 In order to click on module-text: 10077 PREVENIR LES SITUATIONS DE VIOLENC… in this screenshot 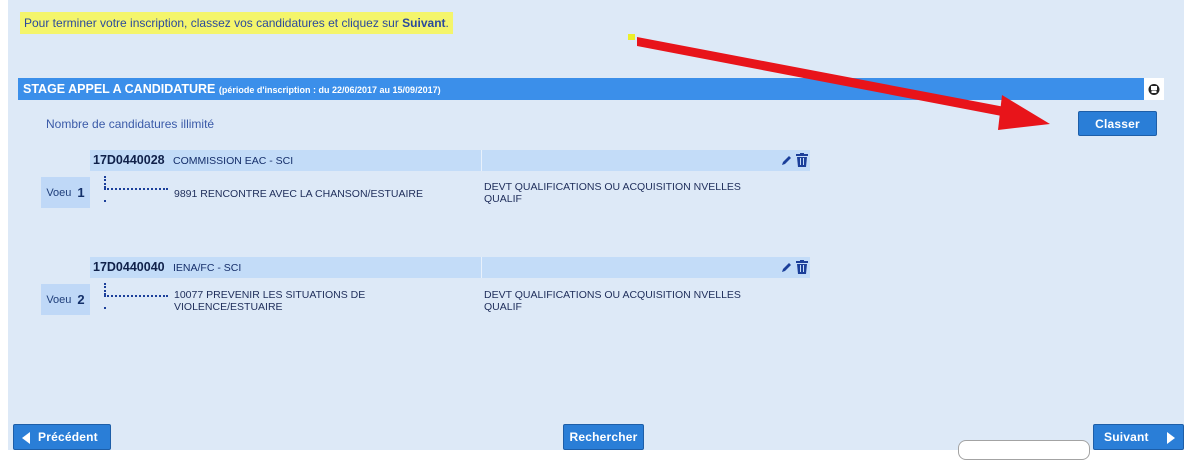, I will do `click(270, 301)`.